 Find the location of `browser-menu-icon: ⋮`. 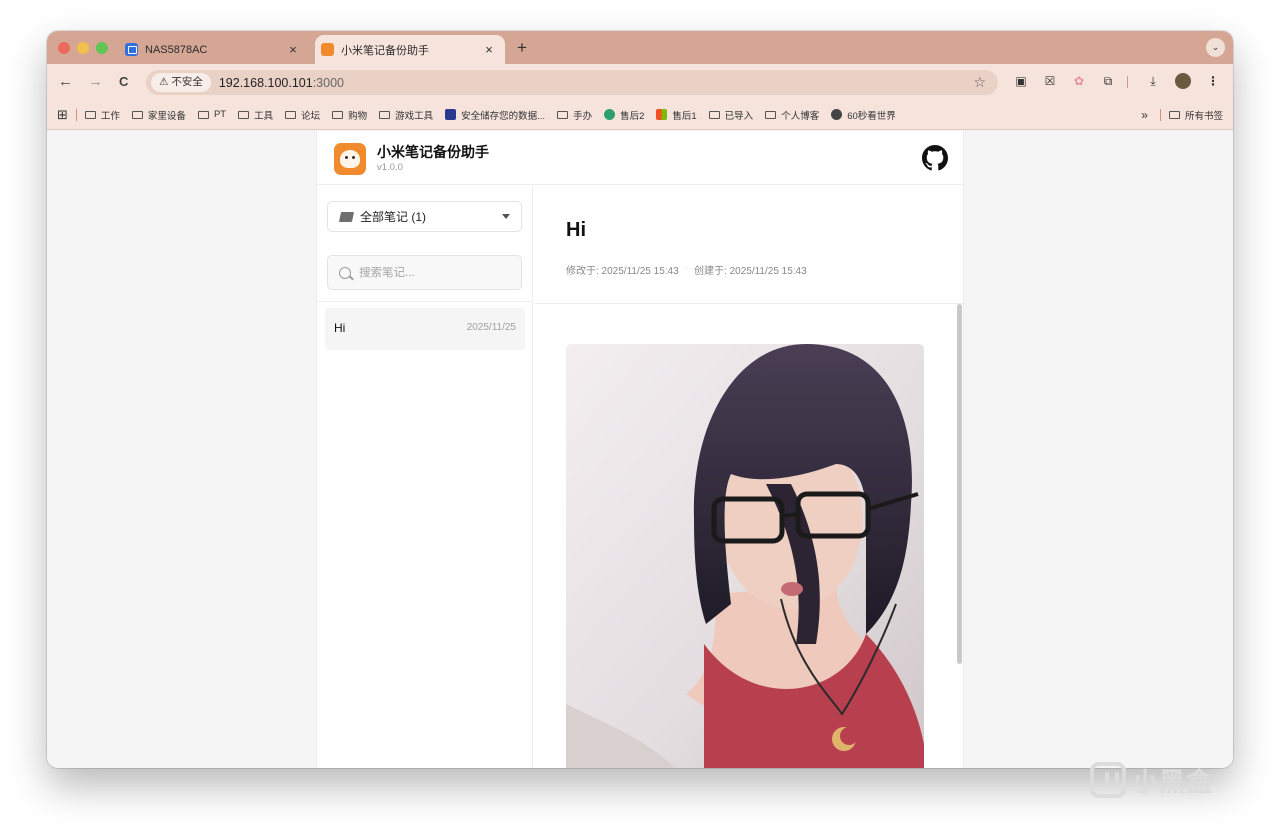

browser-menu-icon: ⋮ is located at coordinates (1213, 81).